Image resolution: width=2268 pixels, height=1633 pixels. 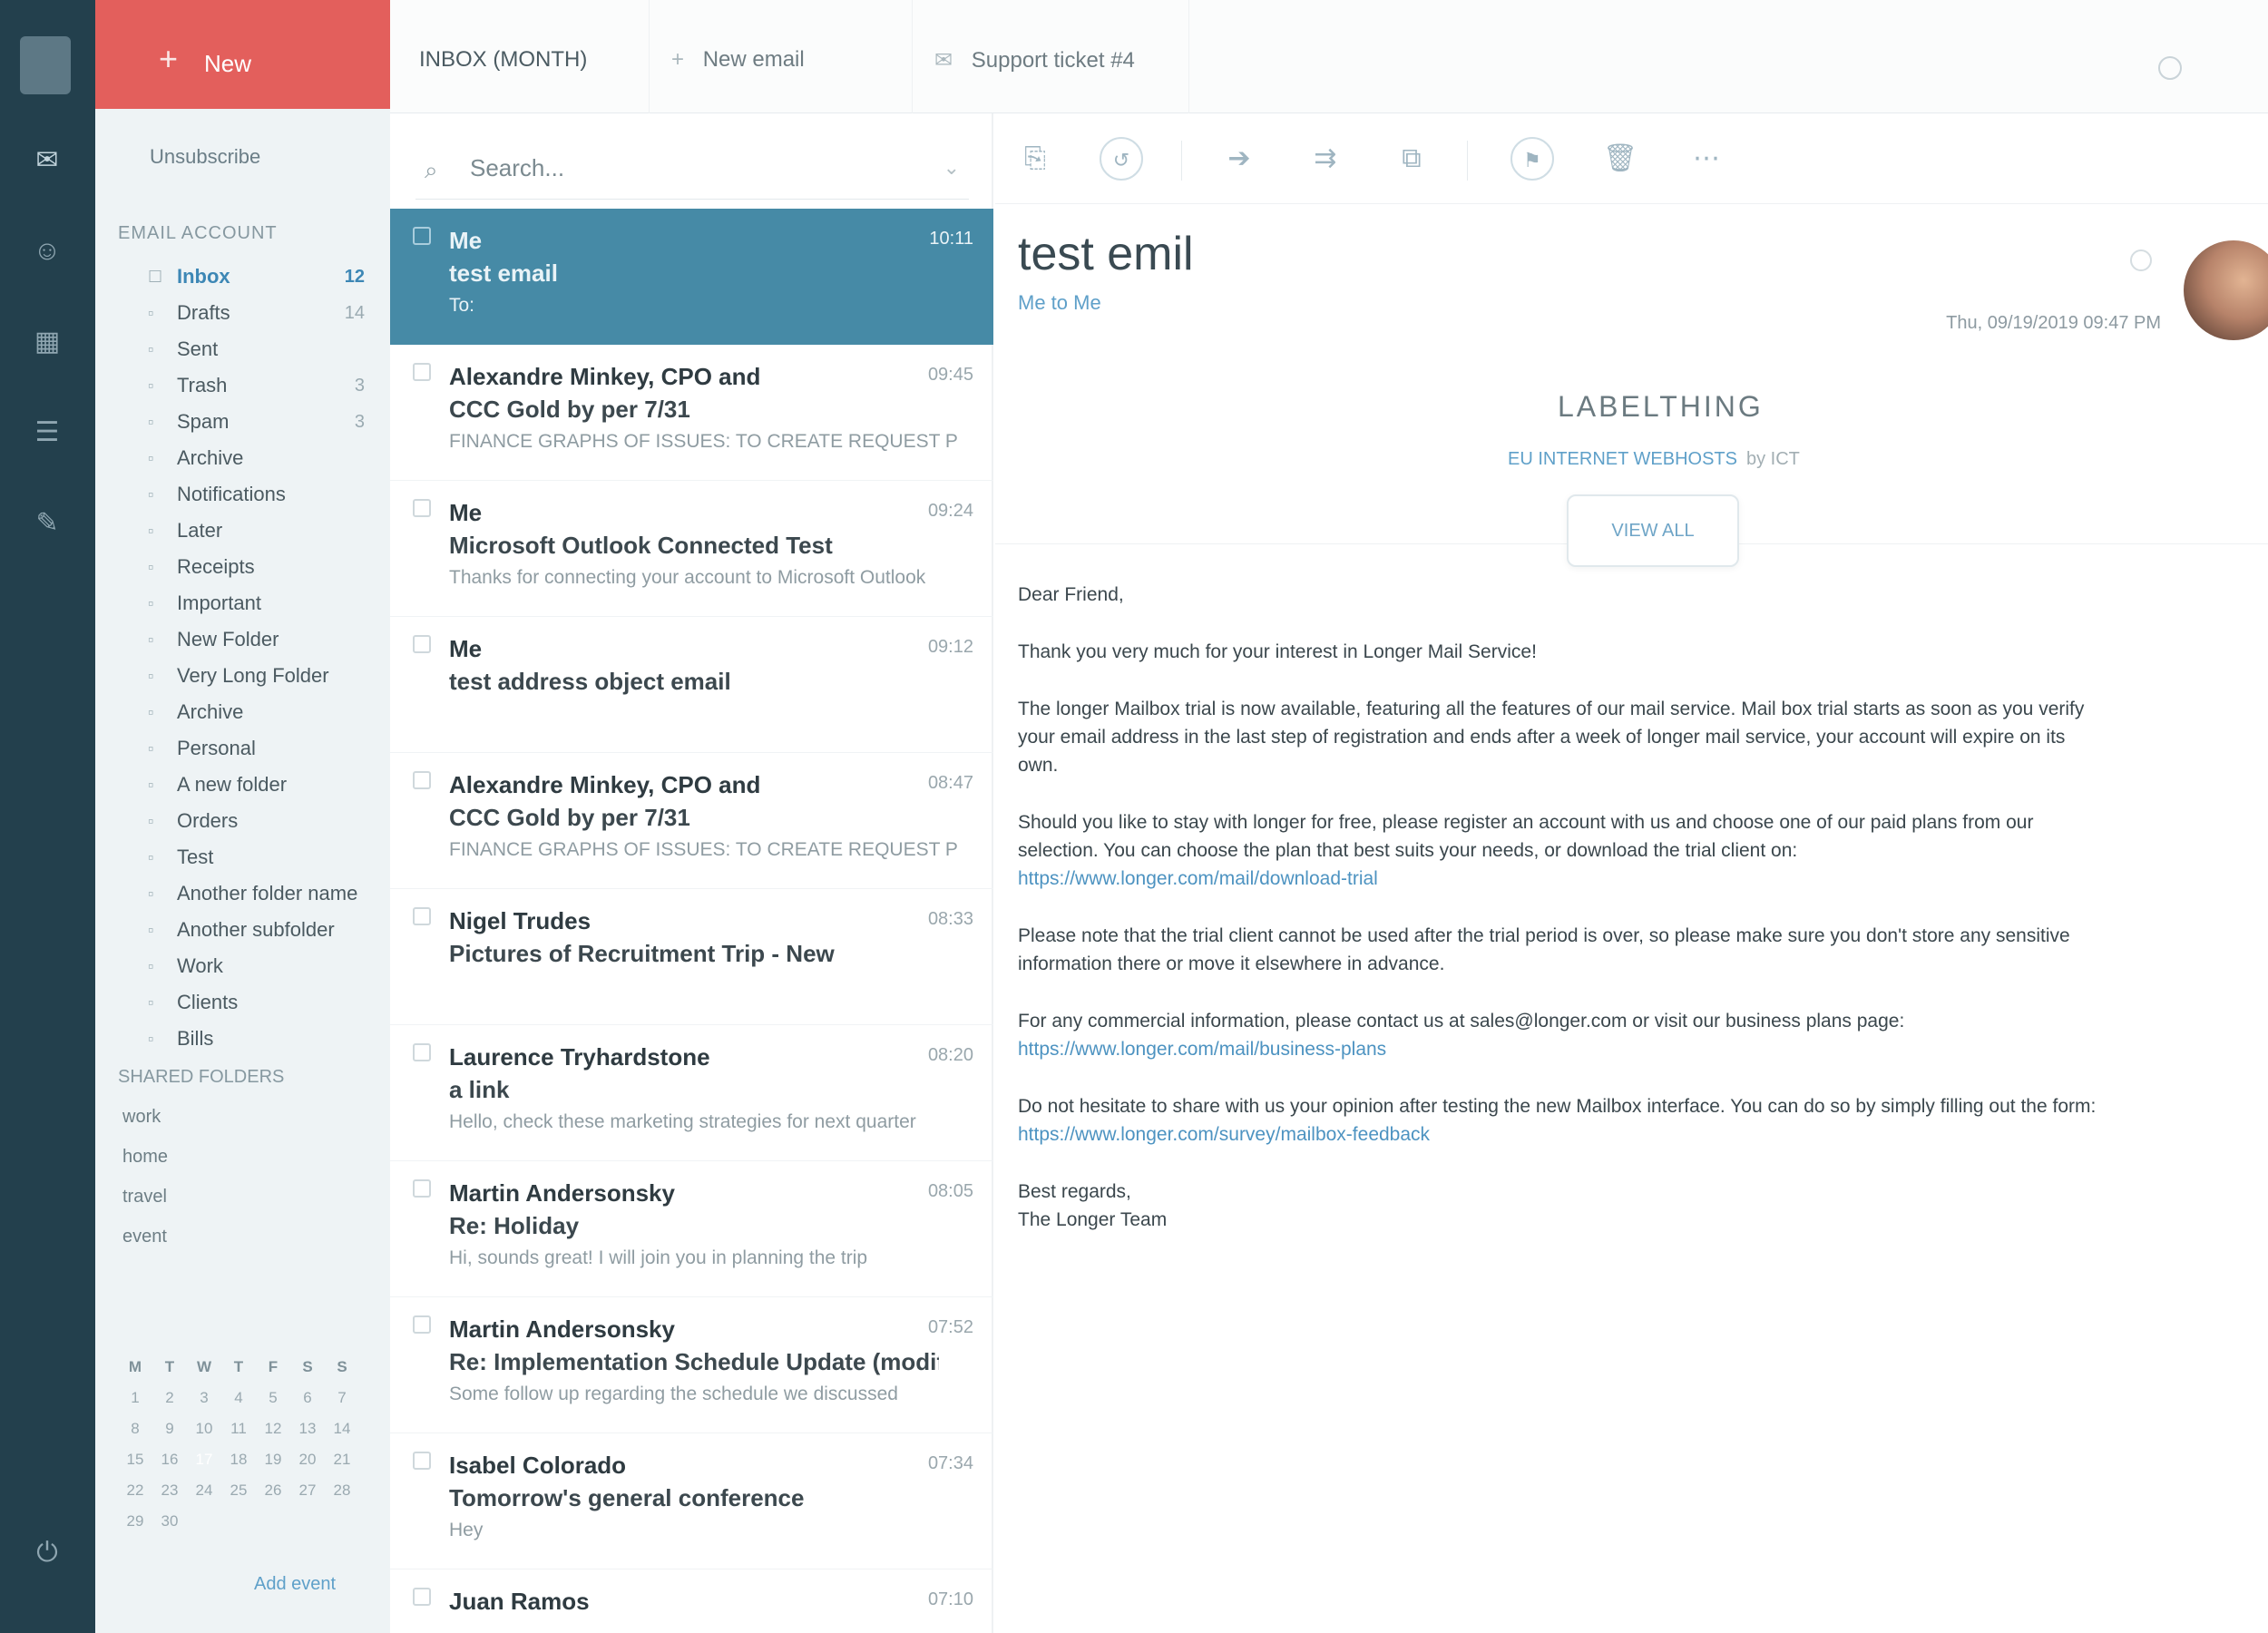 I want to click on calendar-day: 26, so click(x=273, y=1490).